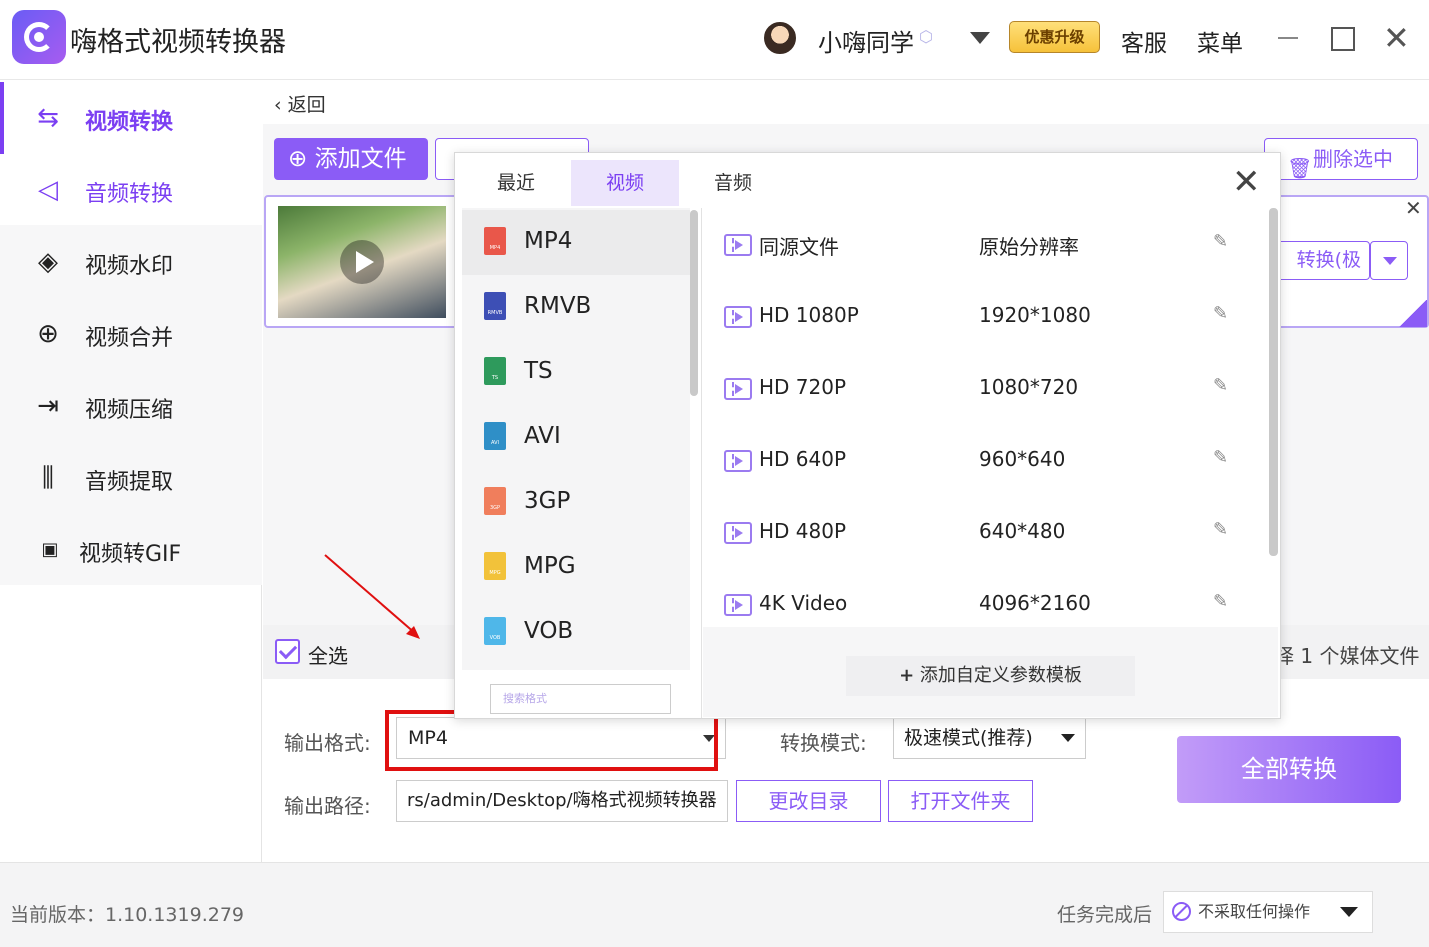  I want to click on back-button: ‹ 返回, so click(300, 103).